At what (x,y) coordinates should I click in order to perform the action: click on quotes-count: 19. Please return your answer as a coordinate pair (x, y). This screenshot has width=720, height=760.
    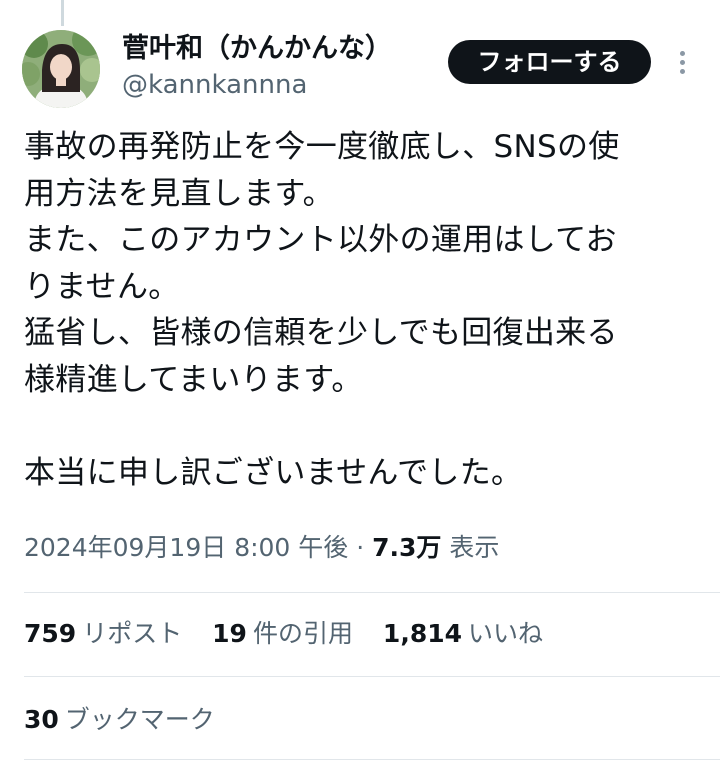
    Looking at the image, I should click on (229, 633).